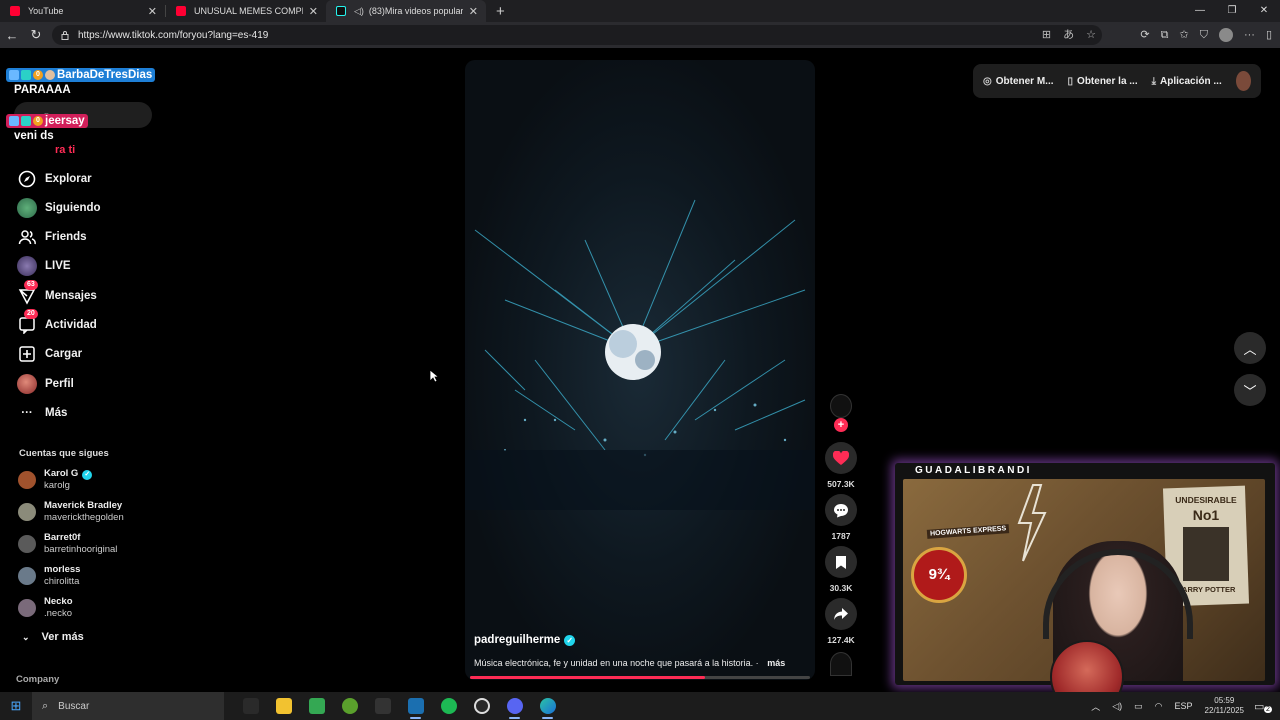  What do you see at coordinates (51, 237) in the screenshot?
I see `sidebar-item-friends: Friends` at bounding box center [51, 237].